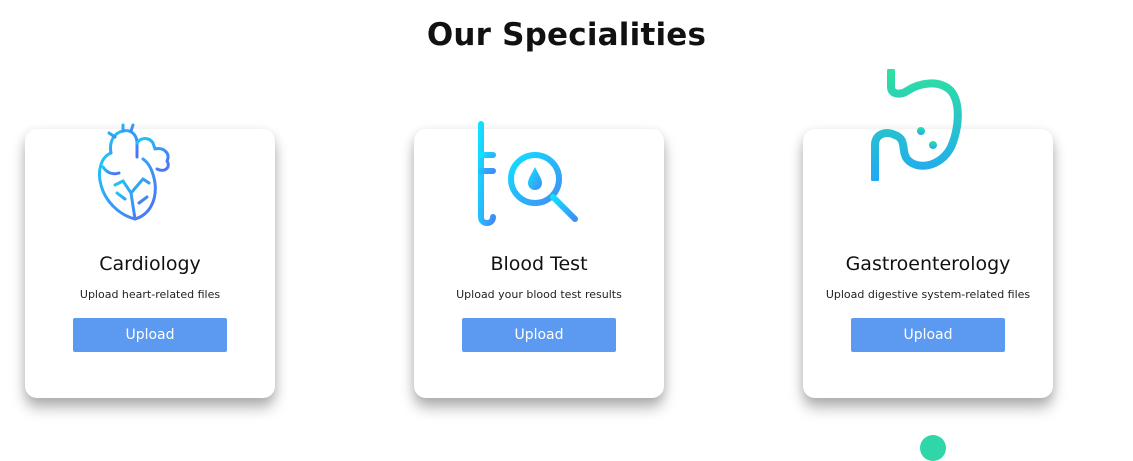 The image size is (1133, 461). What do you see at coordinates (527, 177) in the screenshot?
I see `blood-test-icon` at bounding box center [527, 177].